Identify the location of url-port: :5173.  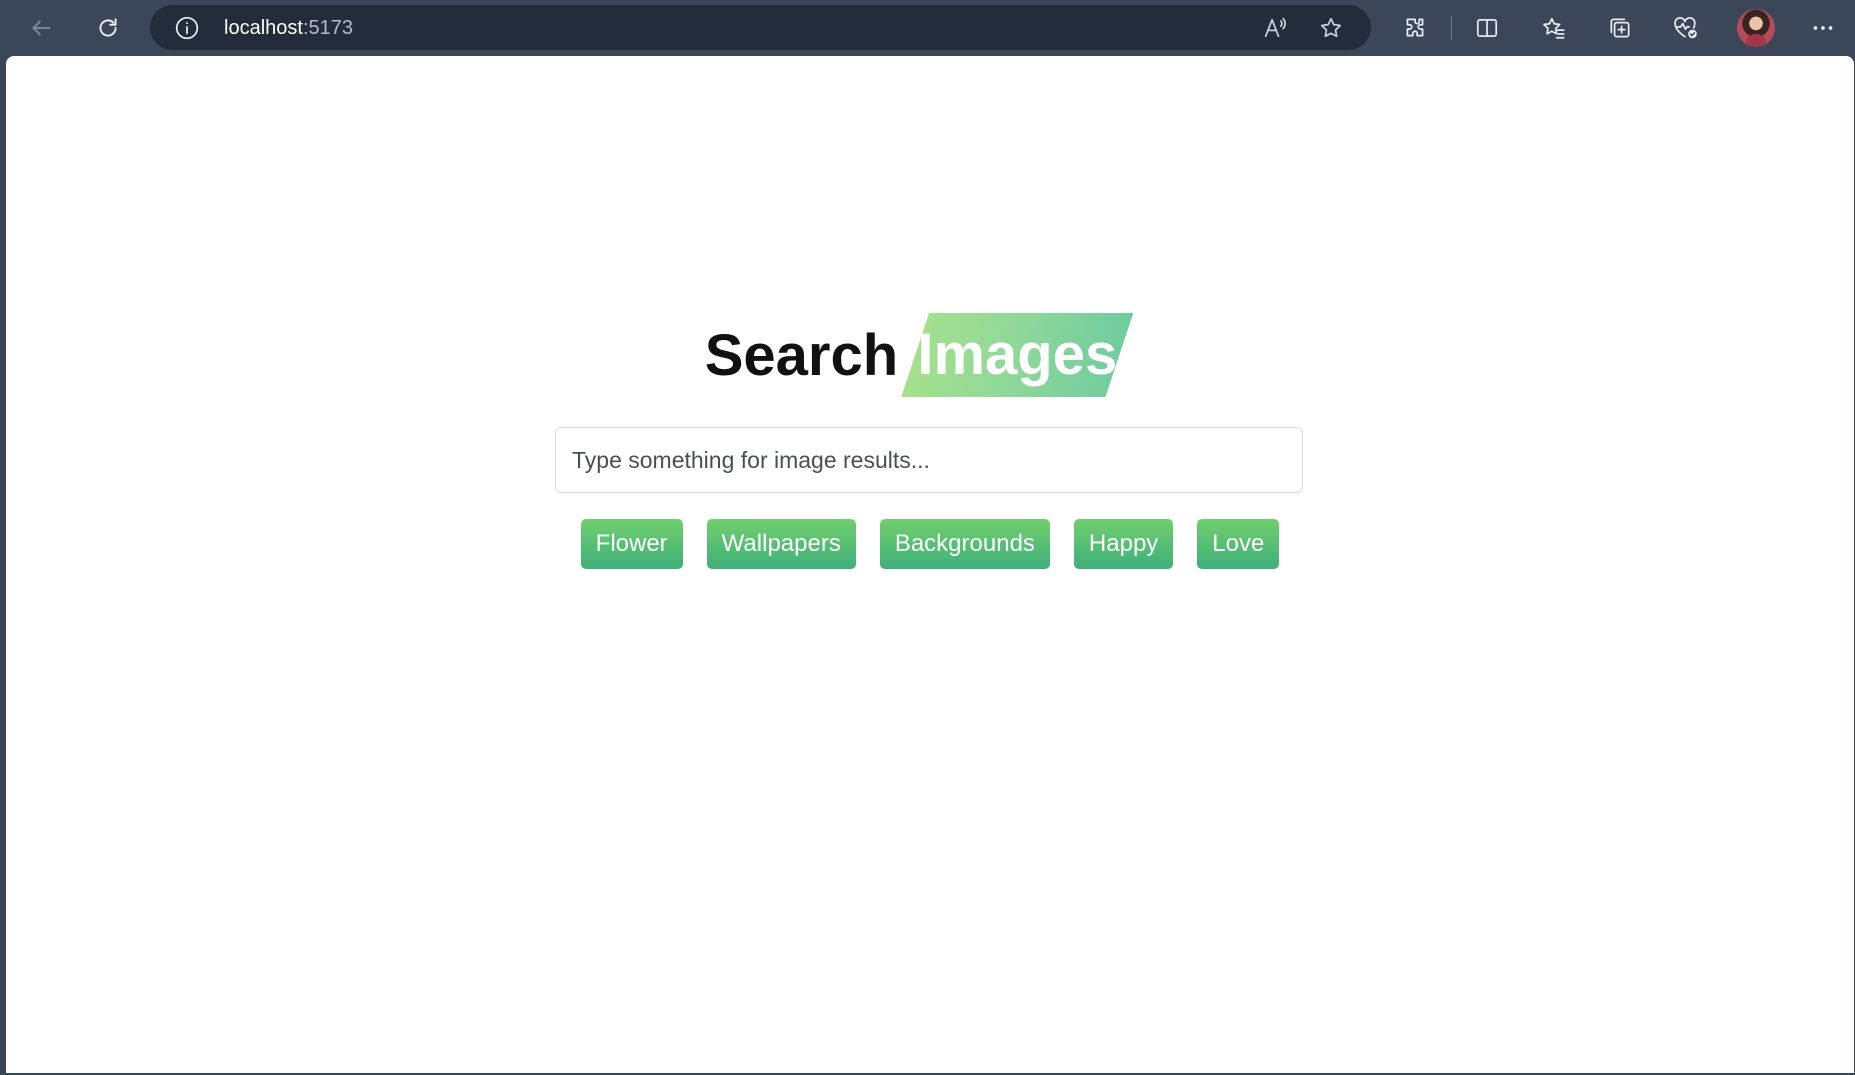
(327, 28).